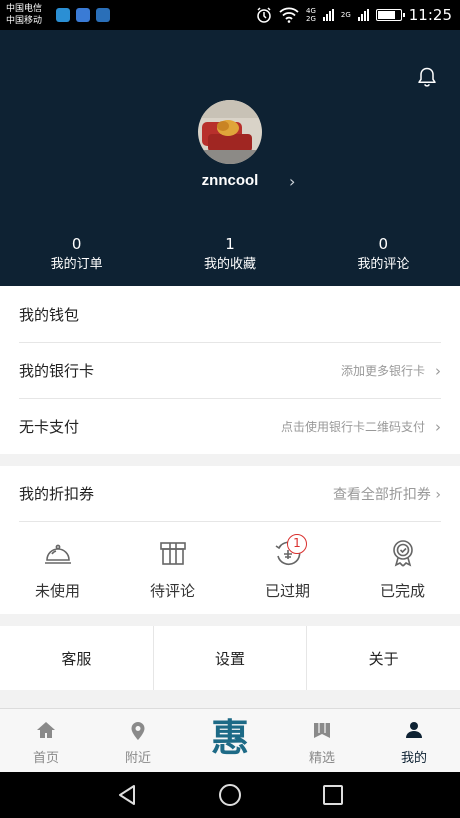  Describe the element at coordinates (333, 795) in the screenshot. I see `recents-icon` at that location.